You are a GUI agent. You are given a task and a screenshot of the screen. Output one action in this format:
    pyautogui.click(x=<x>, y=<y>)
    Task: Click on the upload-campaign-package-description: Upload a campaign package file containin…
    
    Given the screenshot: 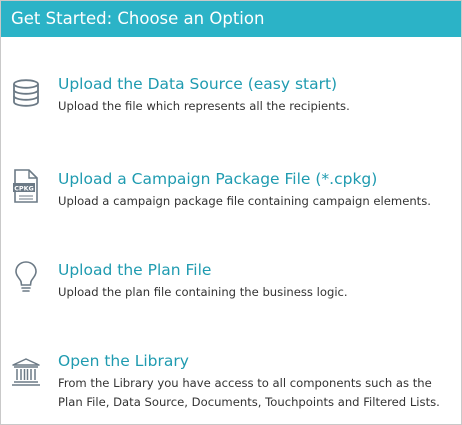 What is the action you would take?
    pyautogui.click(x=244, y=201)
    